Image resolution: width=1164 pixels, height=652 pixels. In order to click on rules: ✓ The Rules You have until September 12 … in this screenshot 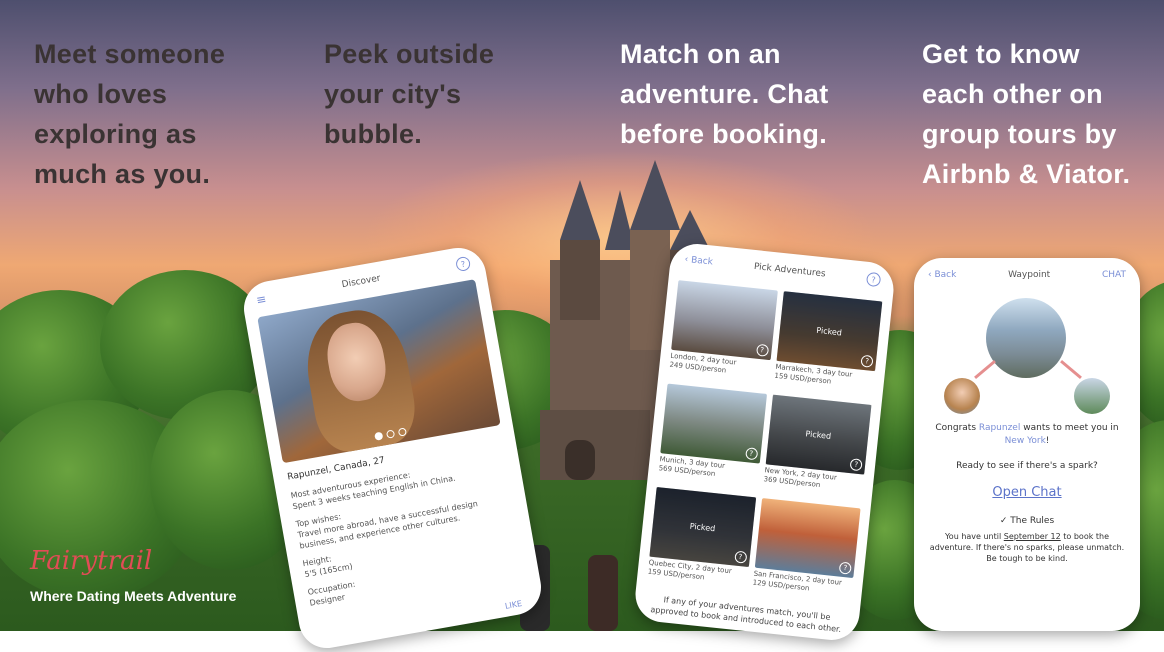, I will do `click(1027, 540)`.